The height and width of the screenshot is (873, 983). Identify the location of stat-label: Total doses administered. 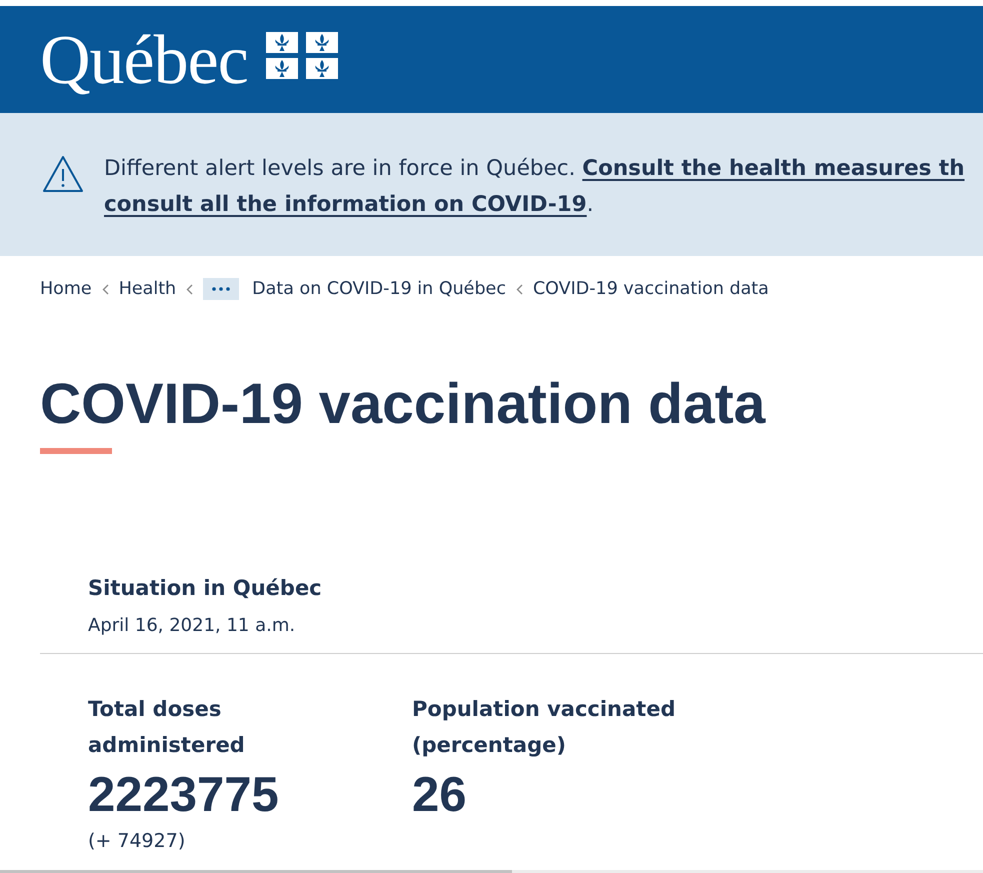
(167, 727).